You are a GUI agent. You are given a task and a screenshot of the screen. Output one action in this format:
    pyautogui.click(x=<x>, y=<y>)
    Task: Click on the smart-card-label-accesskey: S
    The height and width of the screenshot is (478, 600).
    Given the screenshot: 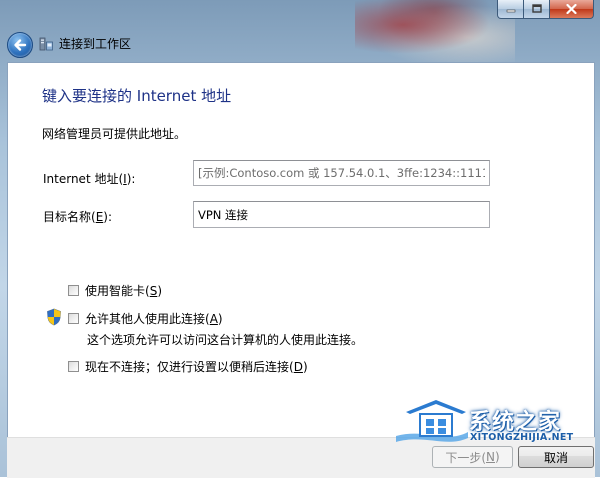 What is the action you would take?
    pyautogui.click(x=153, y=290)
    